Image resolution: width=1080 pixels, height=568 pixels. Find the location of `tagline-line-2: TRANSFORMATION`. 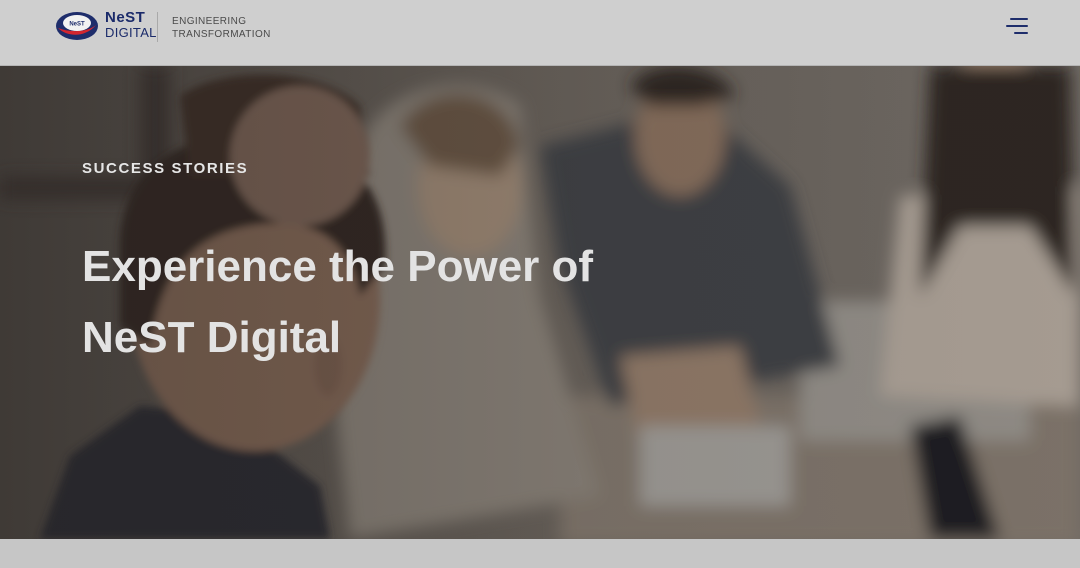

tagline-line-2: TRANSFORMATION is located at coordinates (221, 34).